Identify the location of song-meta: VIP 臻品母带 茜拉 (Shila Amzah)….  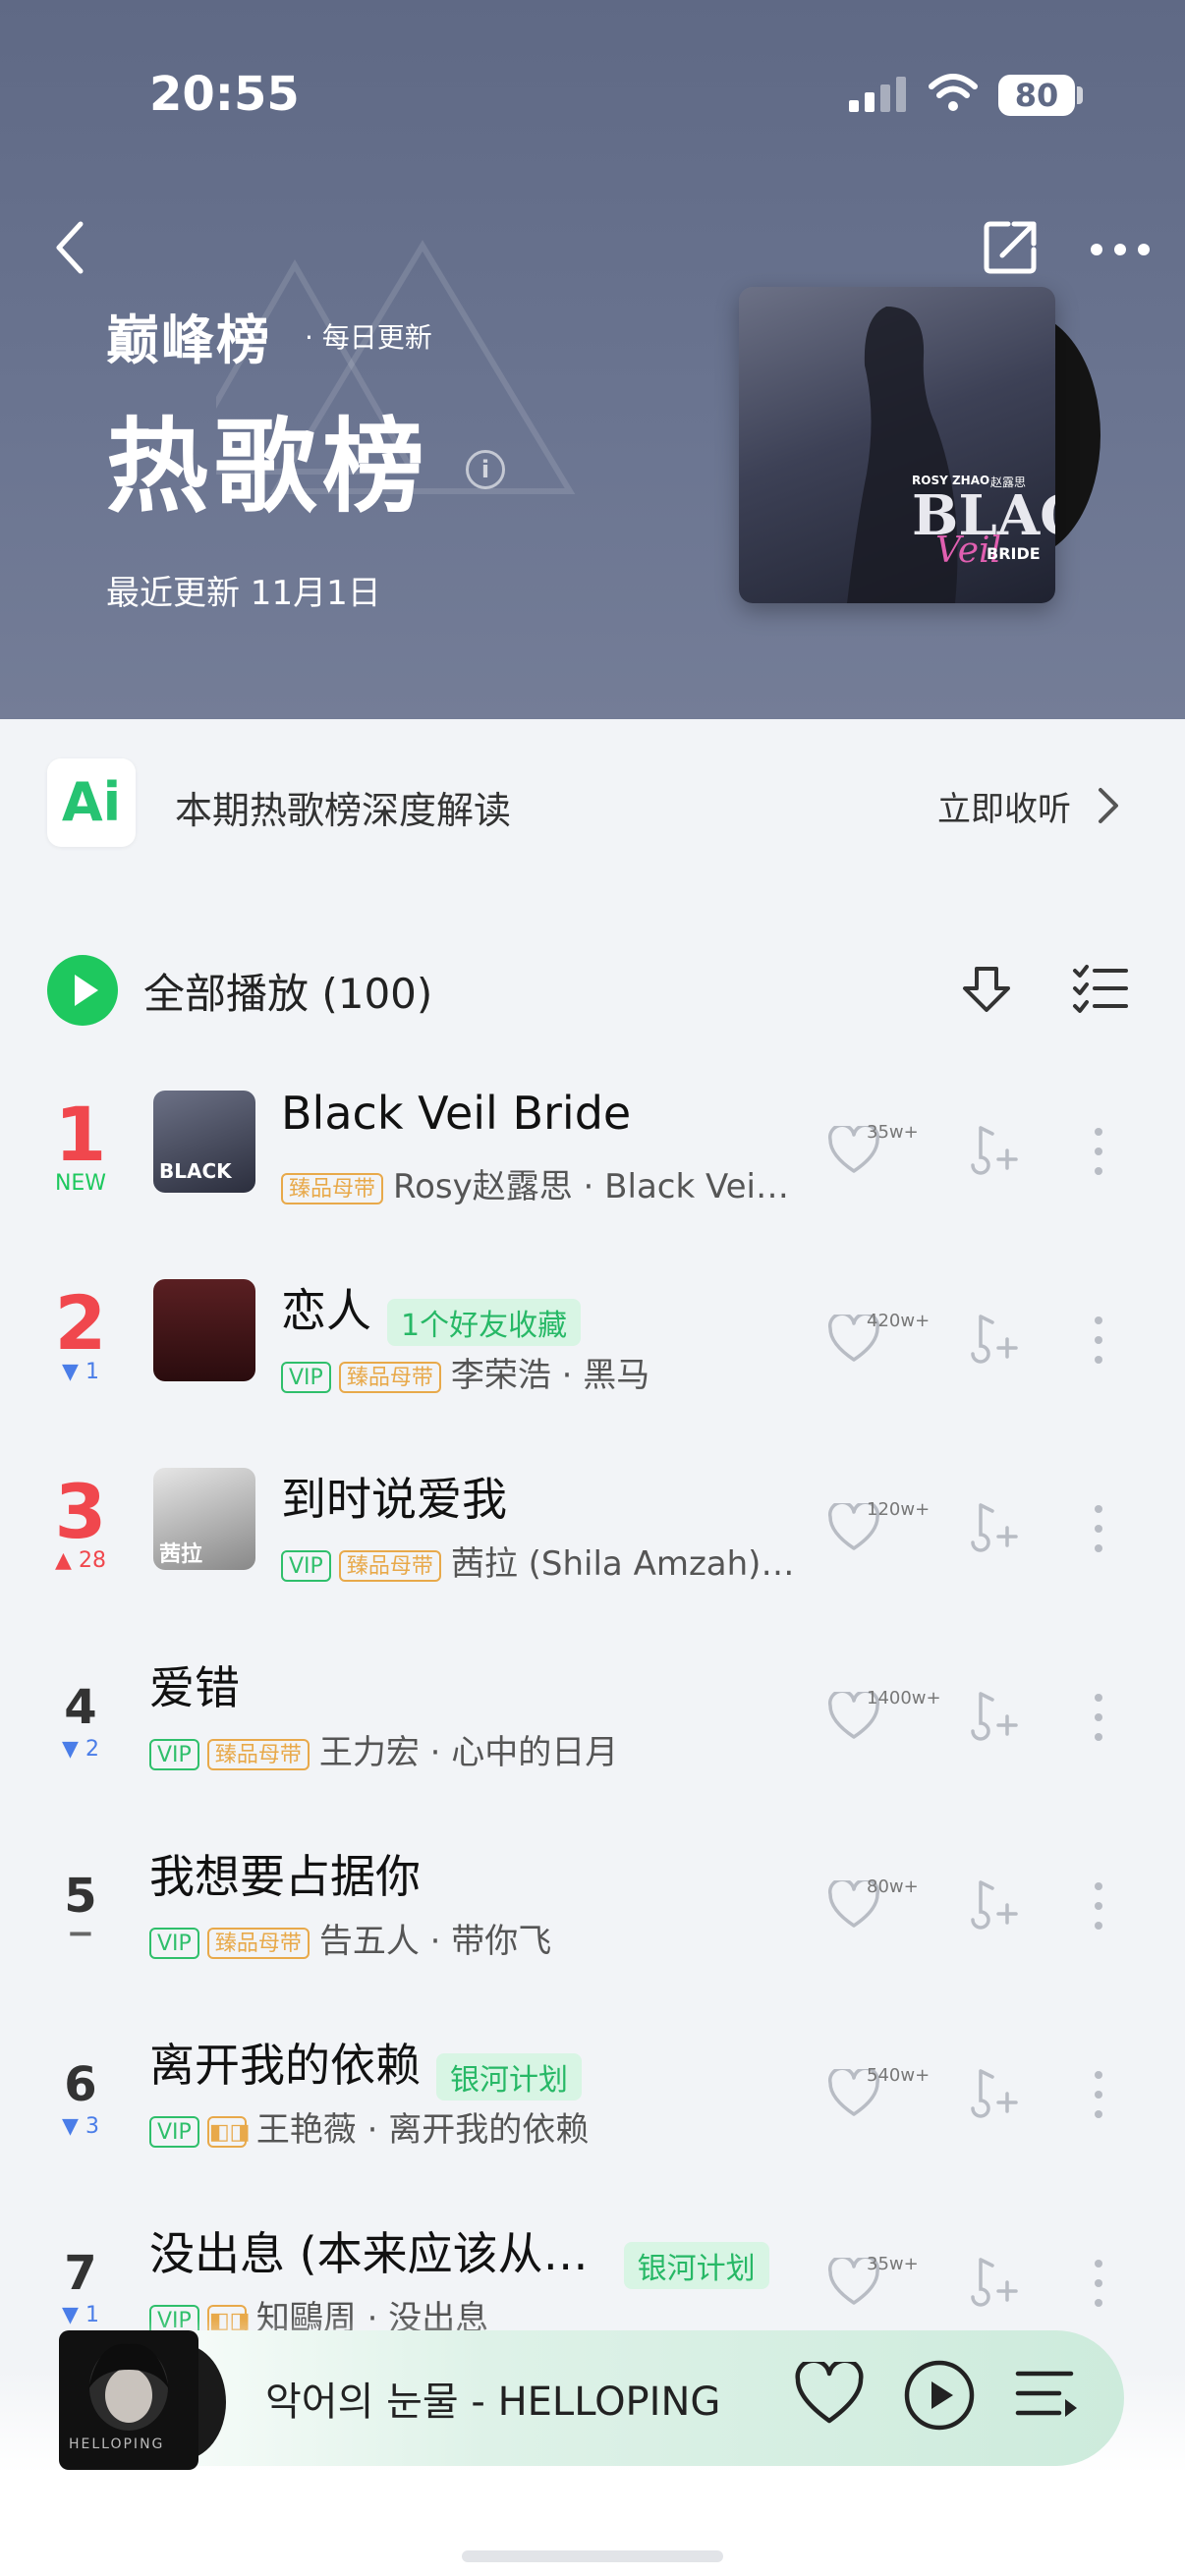
(548, 1561).